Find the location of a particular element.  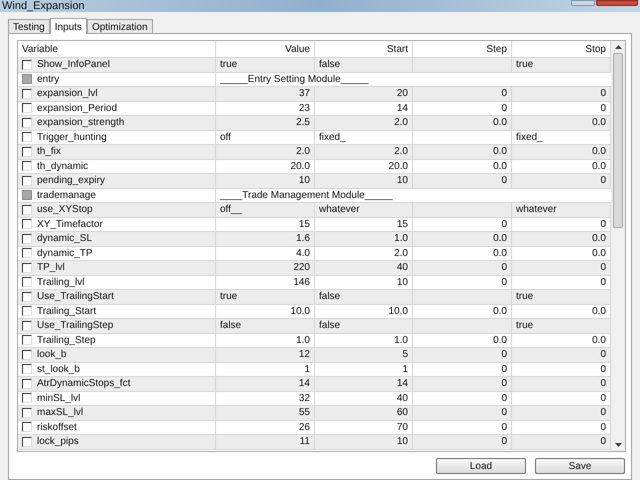

section-title: ____Trade Management Module_____ is located at coordinates (306, 195).